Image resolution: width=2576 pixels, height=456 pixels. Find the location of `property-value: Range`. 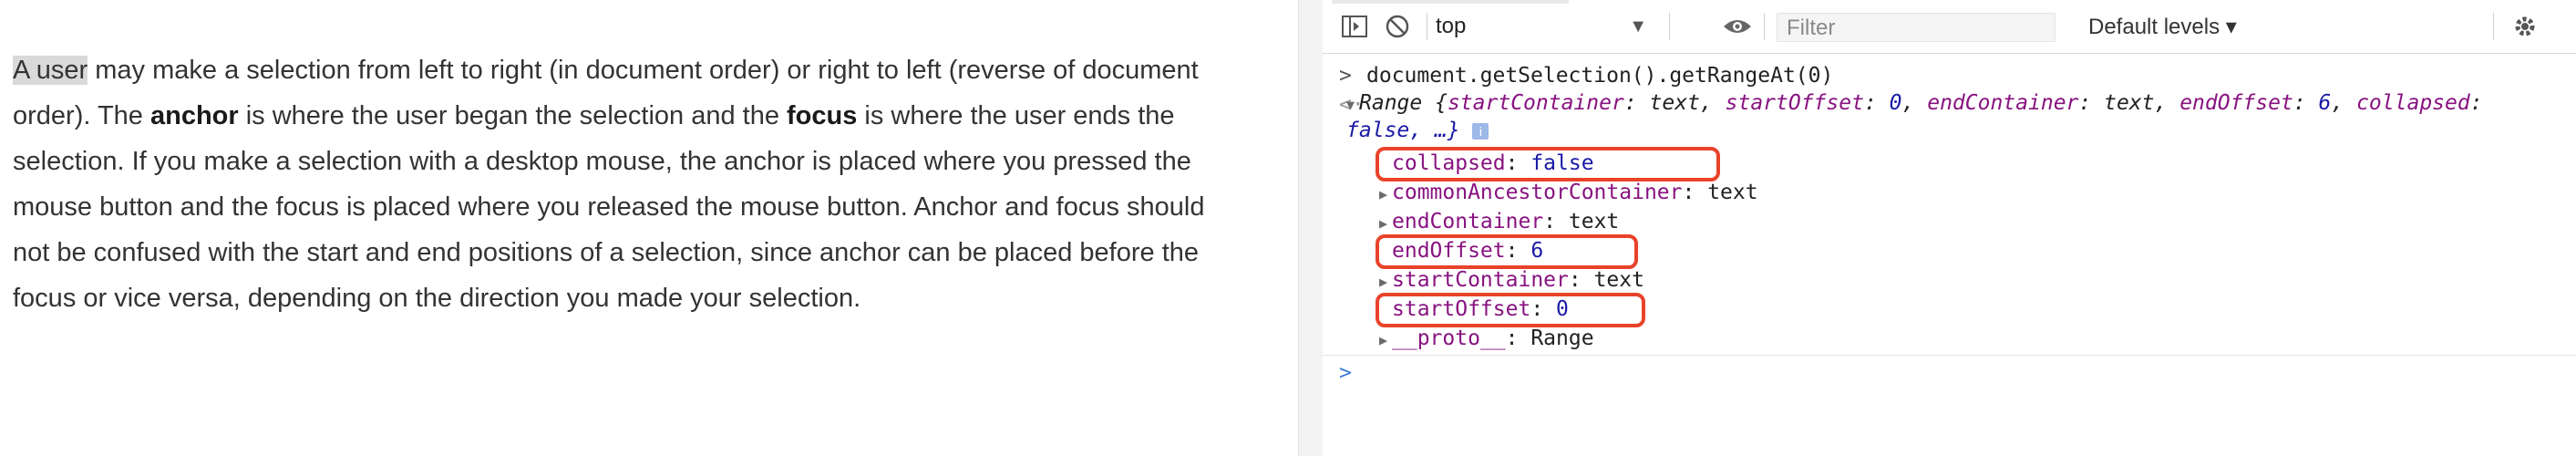

property-value: Range is located at coordinates (1562, 338).